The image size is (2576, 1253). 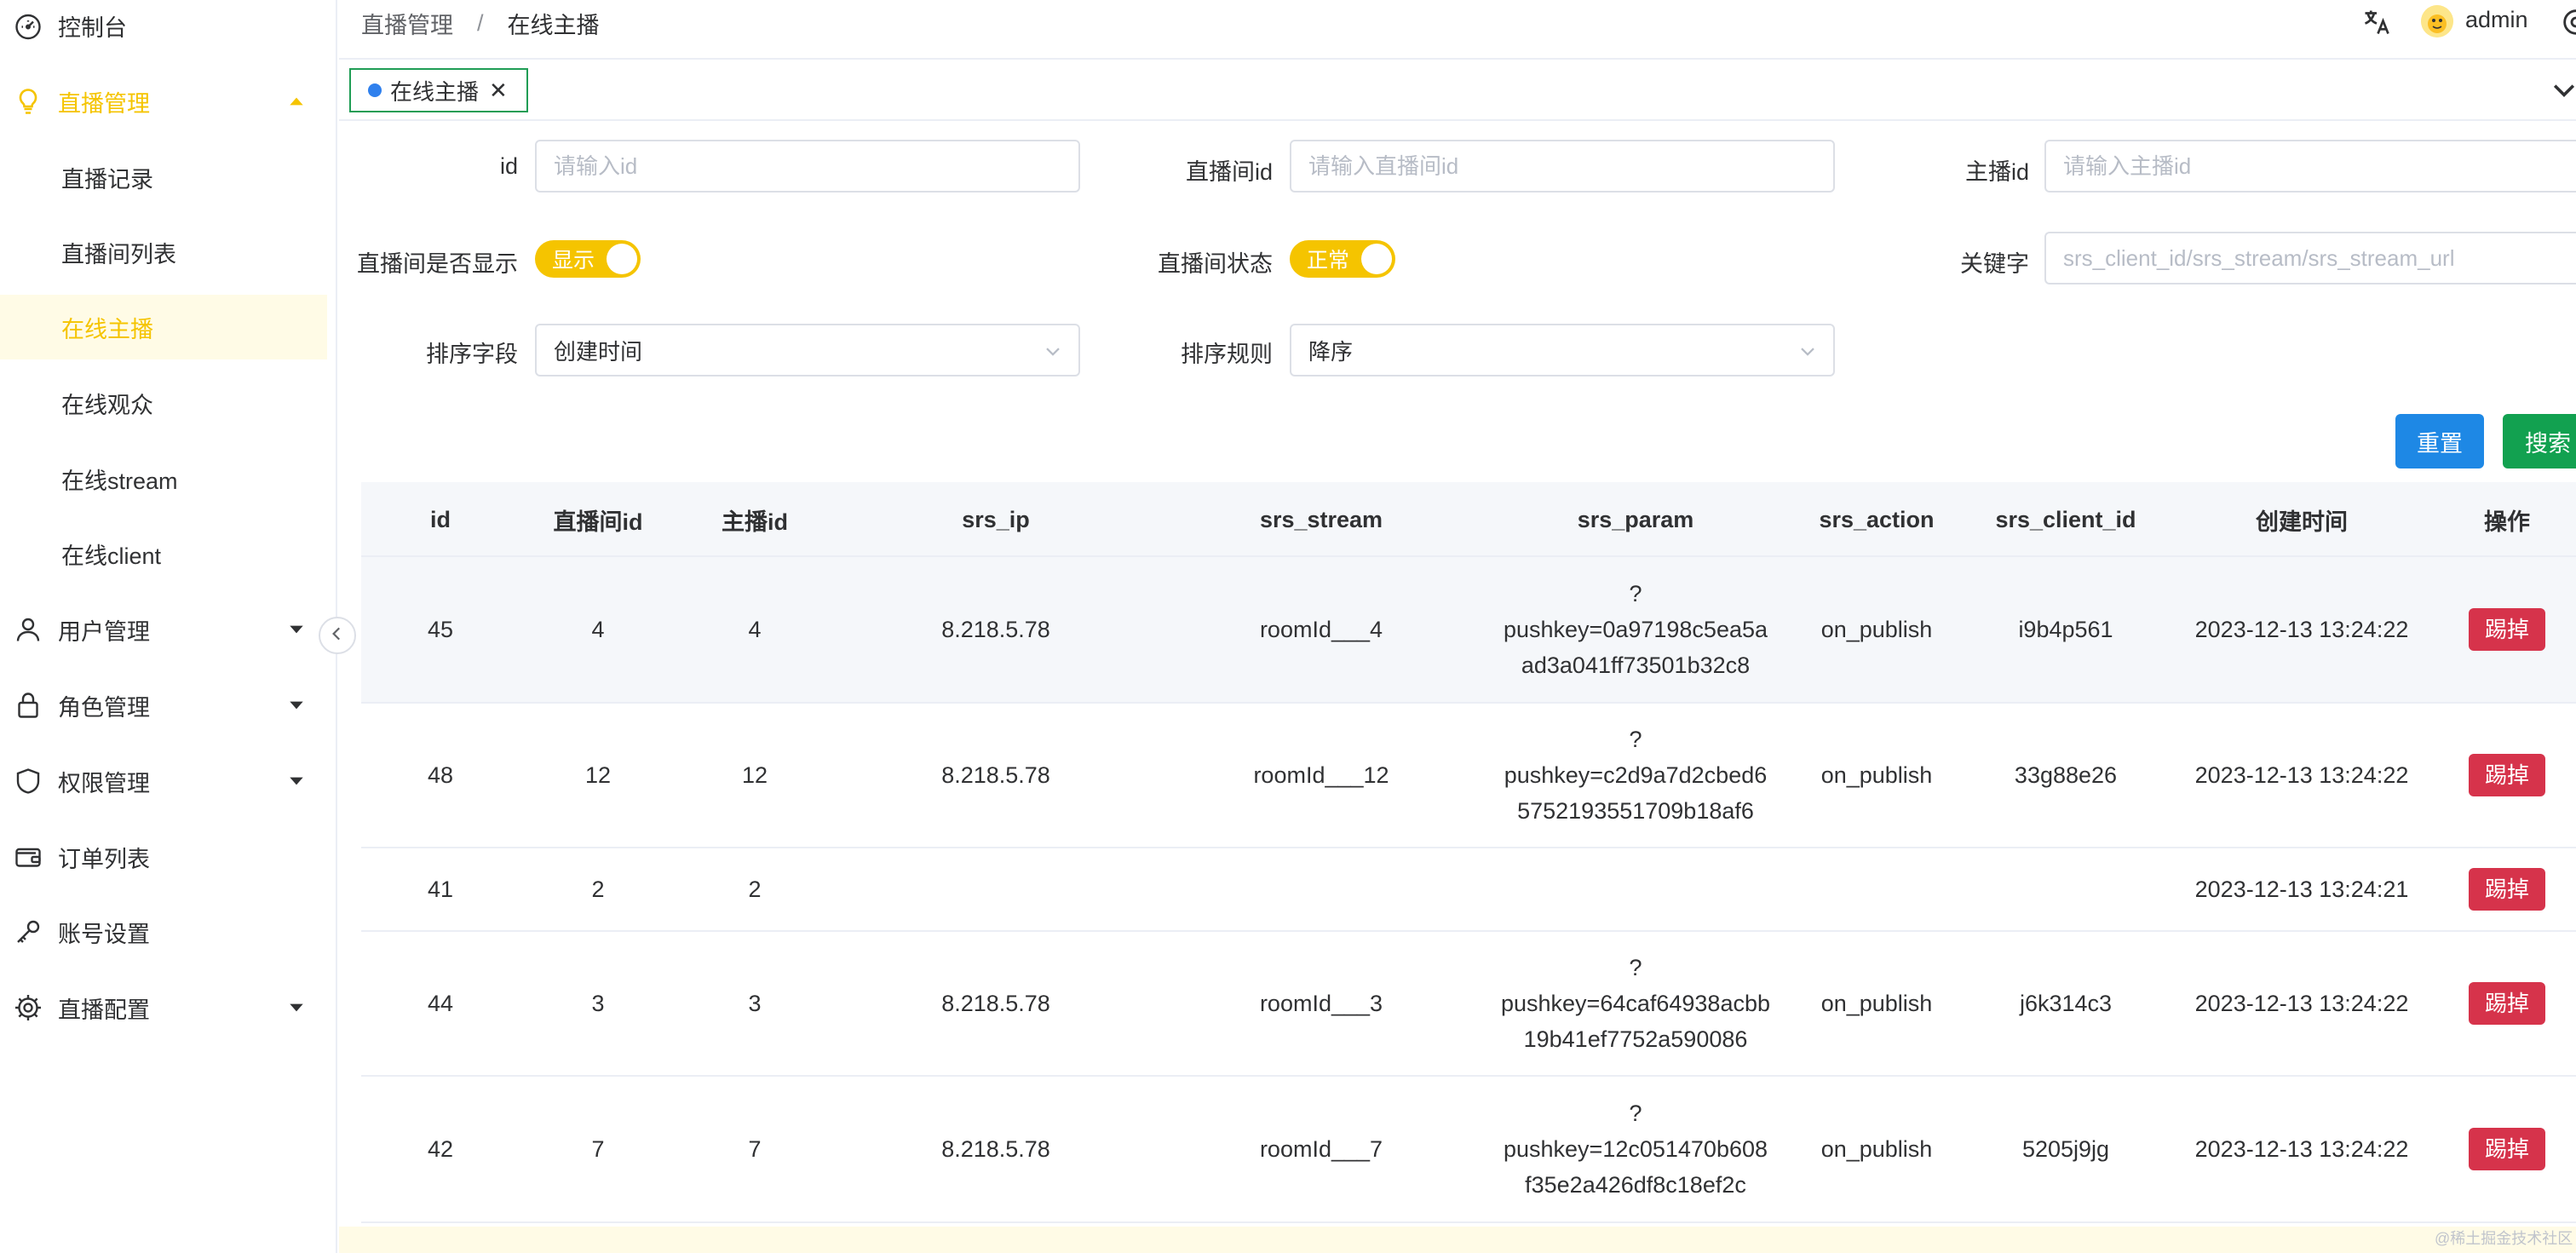 What do you see at coordinates (598, 1003) in the screenshot?
I see `cell-room-id: 3` at bounding box center [598, 1003].